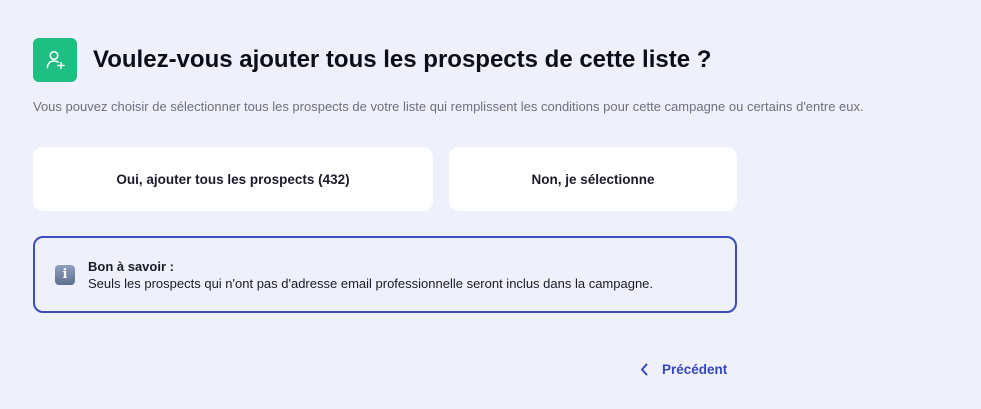  I want to click on info-icon: i, so click(65, 274).